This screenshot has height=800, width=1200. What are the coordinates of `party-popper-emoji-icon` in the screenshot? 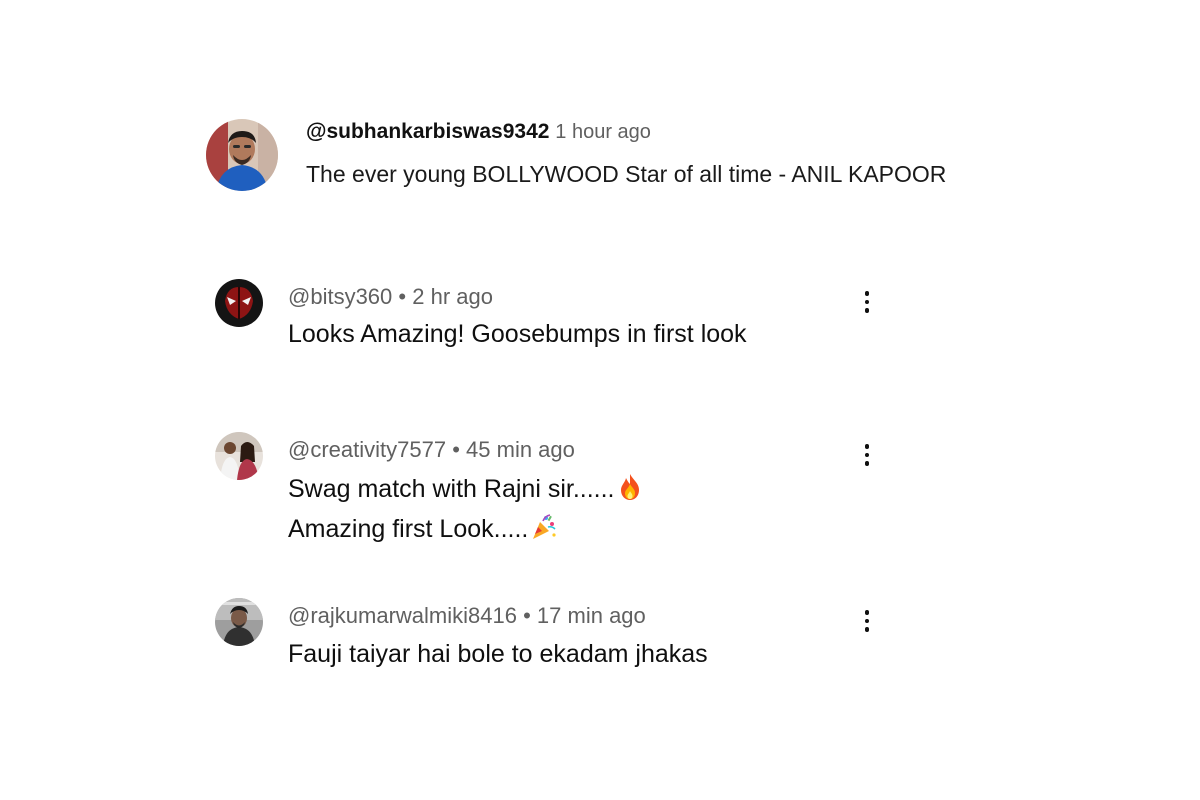 It's located at (543, 527).